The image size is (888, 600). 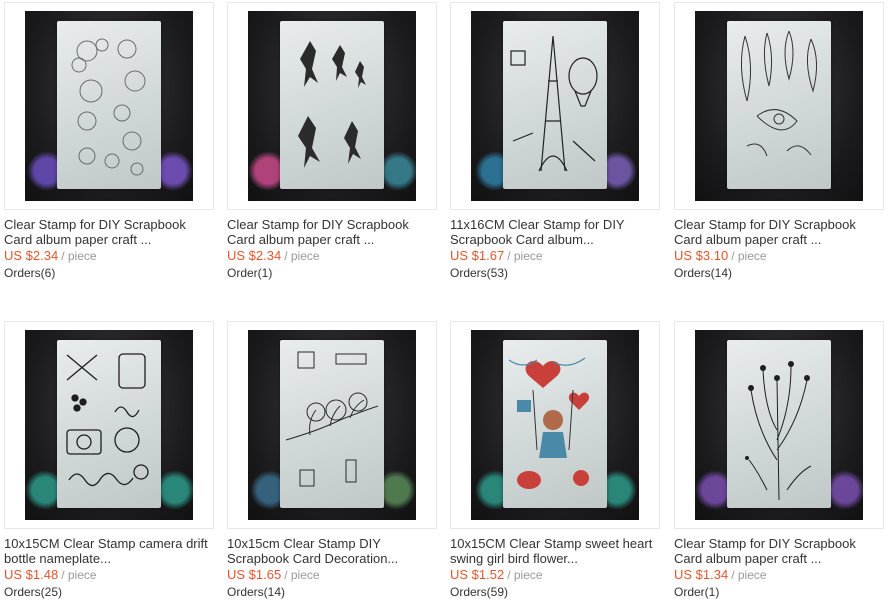 What do you see at coordinates (254, 574) in the screenshot?
I see `product-price: US $1.65` at bounding box center [254, 574].